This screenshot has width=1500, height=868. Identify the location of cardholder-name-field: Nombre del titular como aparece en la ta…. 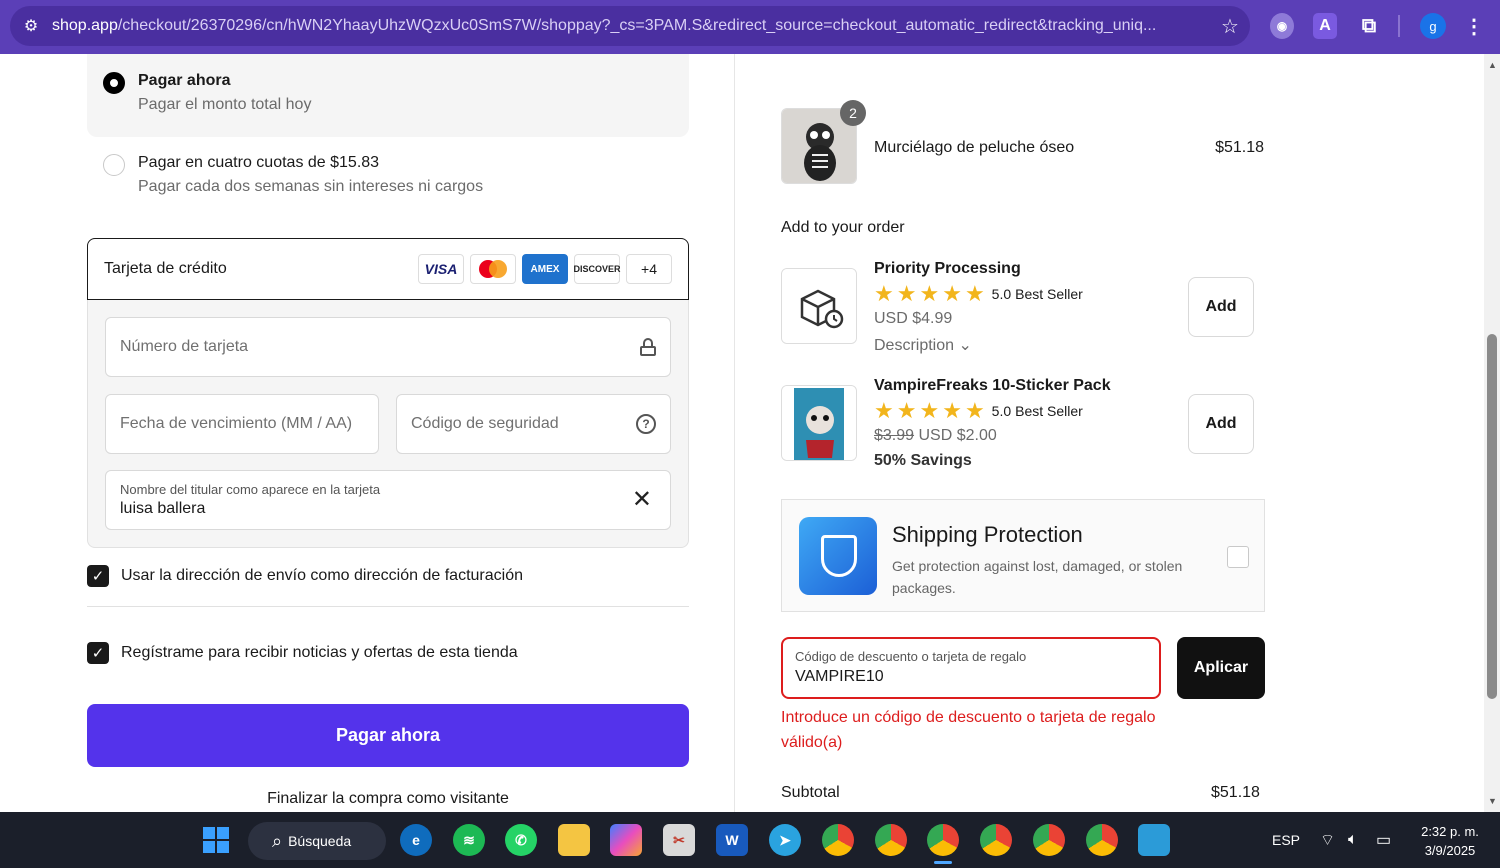
(388, 500).